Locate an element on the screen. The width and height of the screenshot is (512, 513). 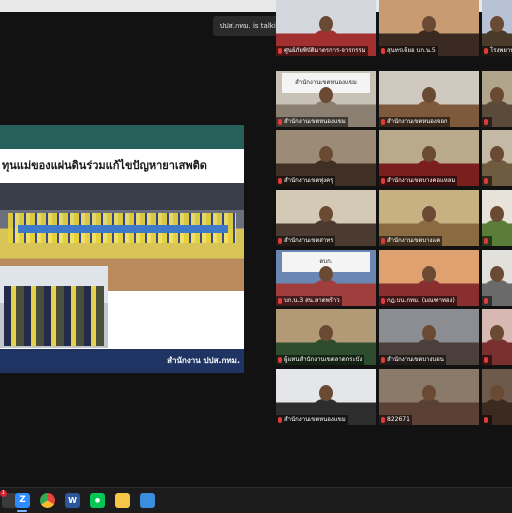
participant-tile: สำนักงานเขตสาทร is located at coordinates (326, 218).